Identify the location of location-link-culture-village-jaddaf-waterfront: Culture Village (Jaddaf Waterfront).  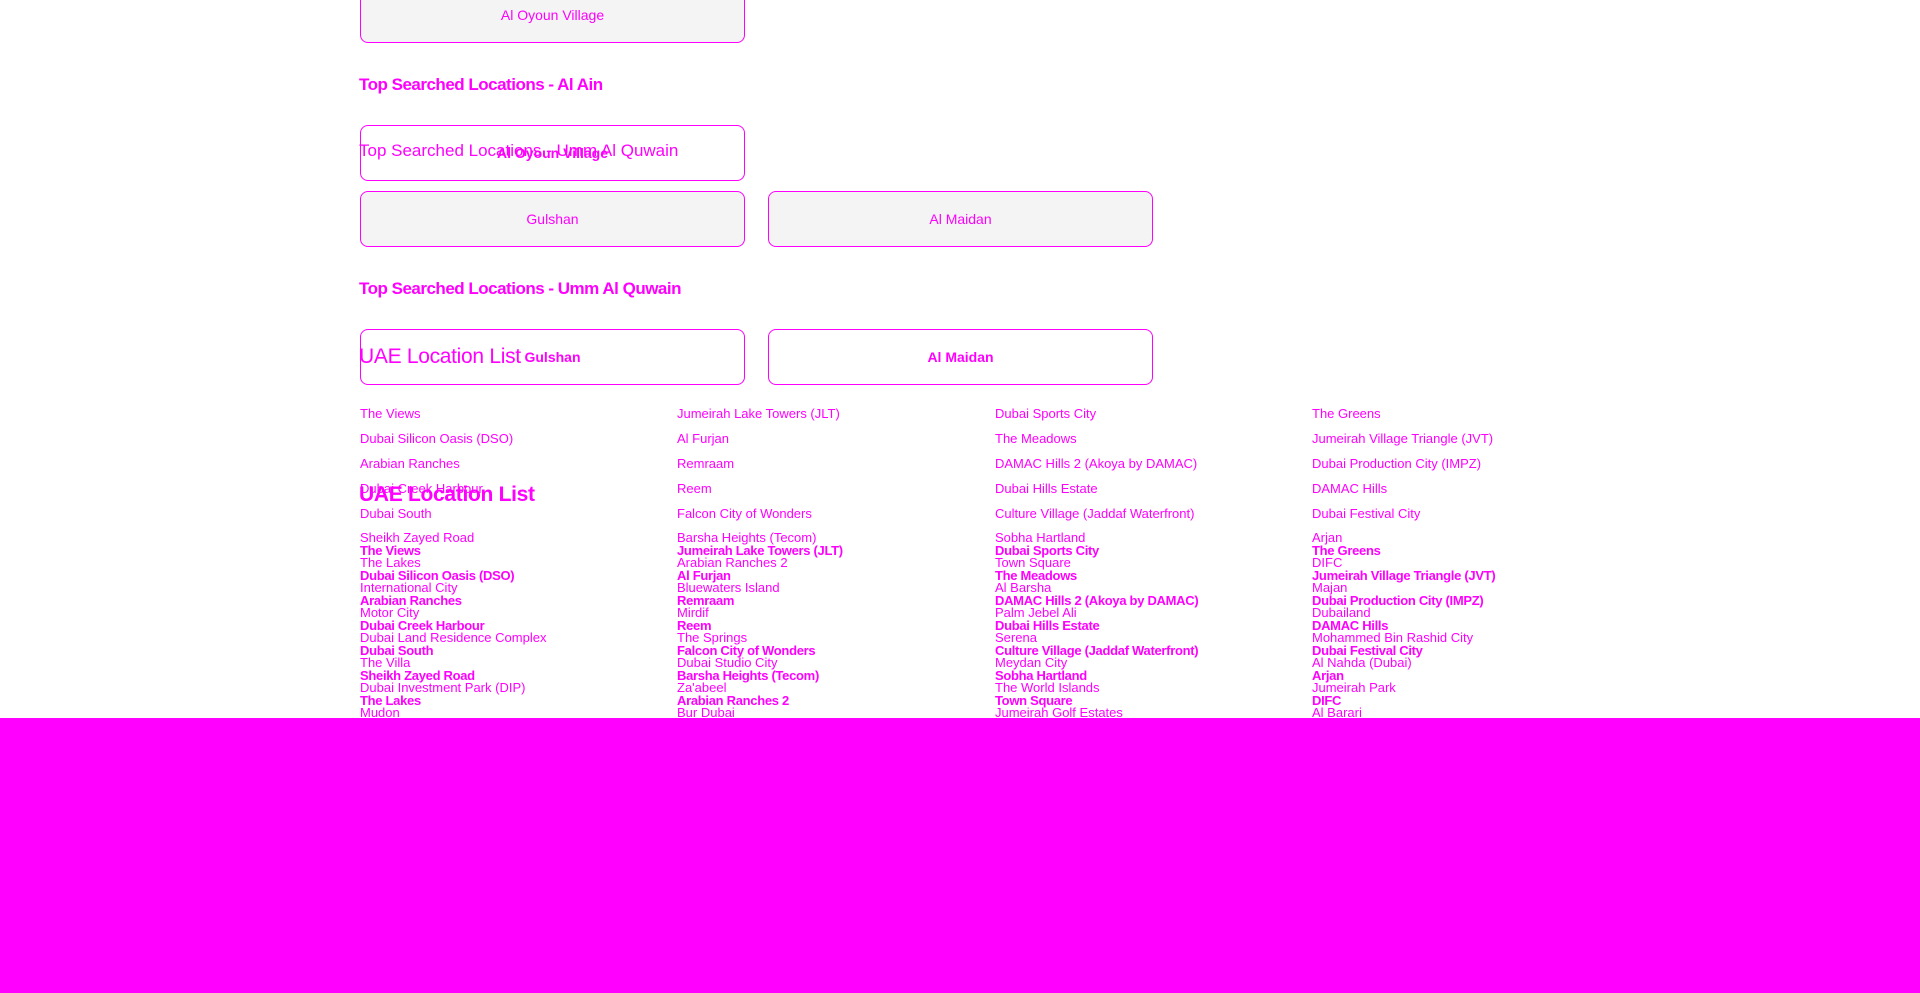
(1150, 513).